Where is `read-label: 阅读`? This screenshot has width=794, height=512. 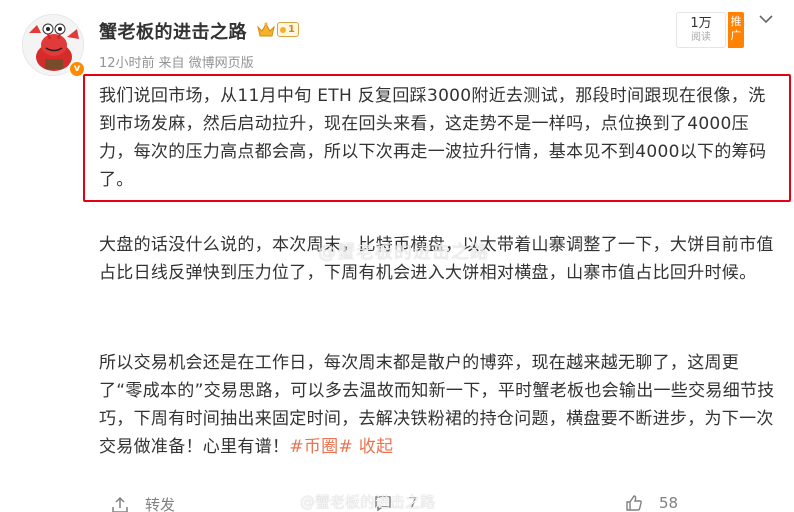
read-label: 阅读 is located at coordinates (701, 37).